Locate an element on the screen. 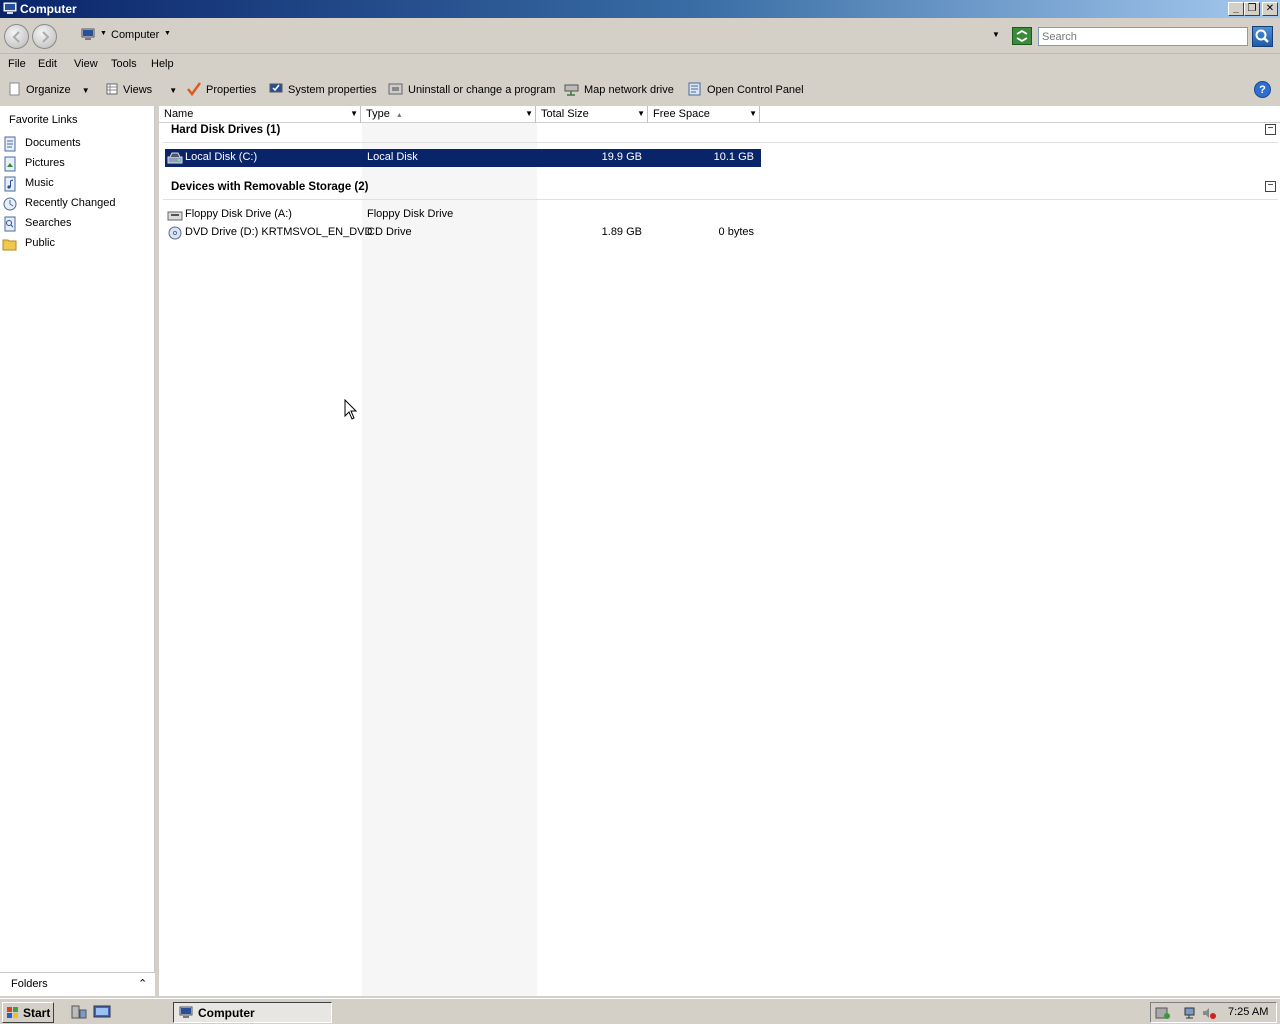 This screenshot has width=1280, height=1024. column-header-name: Name ▼ is located at coordinates (260, 114).